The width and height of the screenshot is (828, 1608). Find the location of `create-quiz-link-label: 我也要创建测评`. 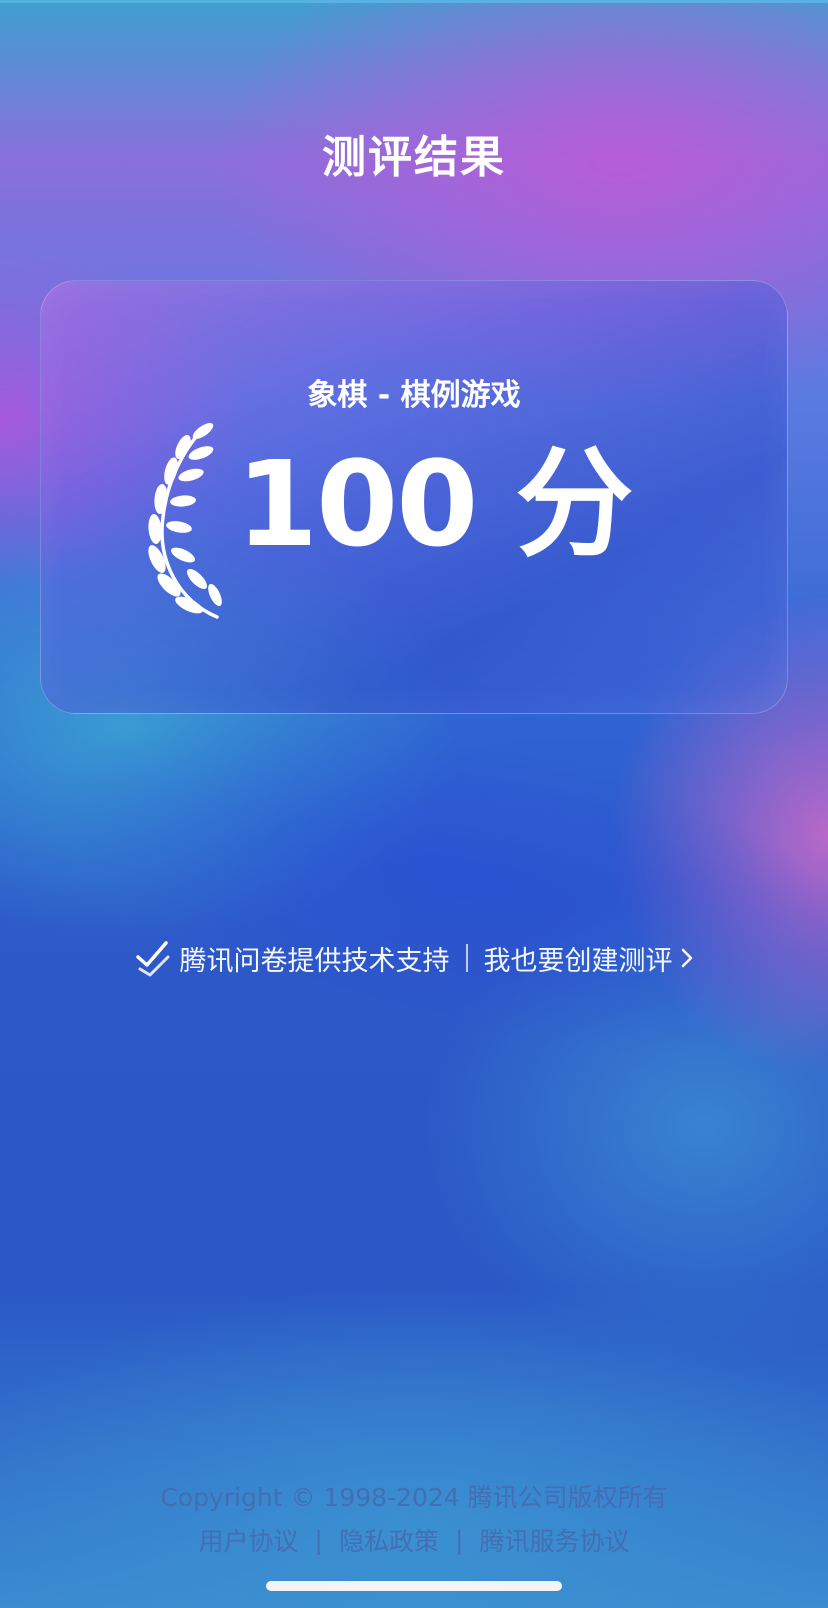

create-quiz-link-label: 我也要创建测评 is located at coordinates (578, 961).